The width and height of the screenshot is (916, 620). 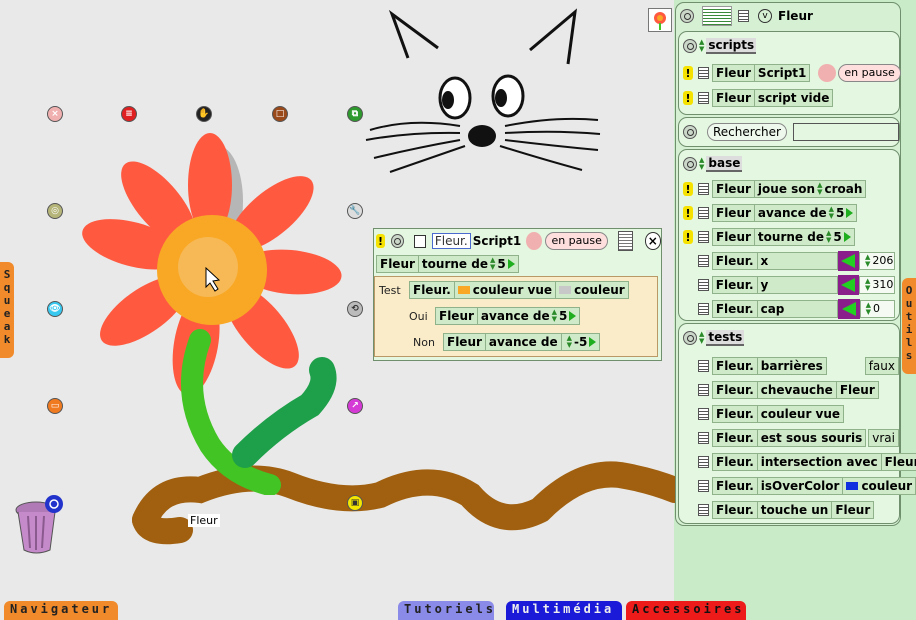 What do you see at coordinates (797, 390) in the screenshot?
I see `test-name: chevauche` at bounding box center [797, 390].